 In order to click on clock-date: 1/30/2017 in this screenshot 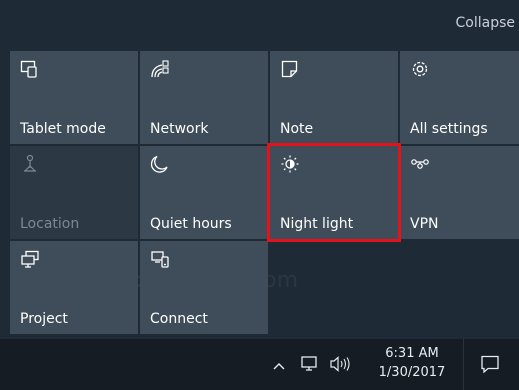, I will do `click(412, 372)`.